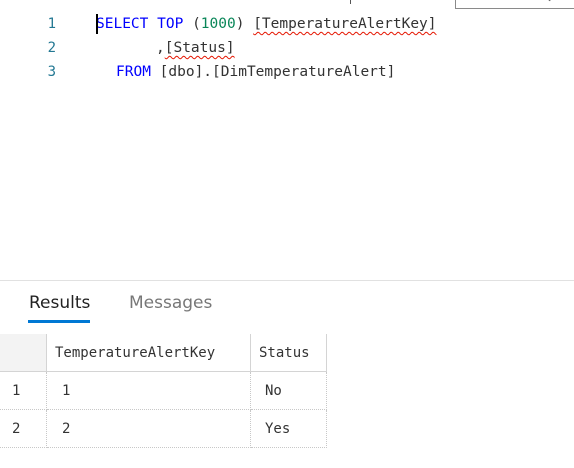 The height and width of the screenshot is (468, 574). Describe the element at coordinates (133, 72) in the screenshot. I see `keyword-from: FROM` at that location.